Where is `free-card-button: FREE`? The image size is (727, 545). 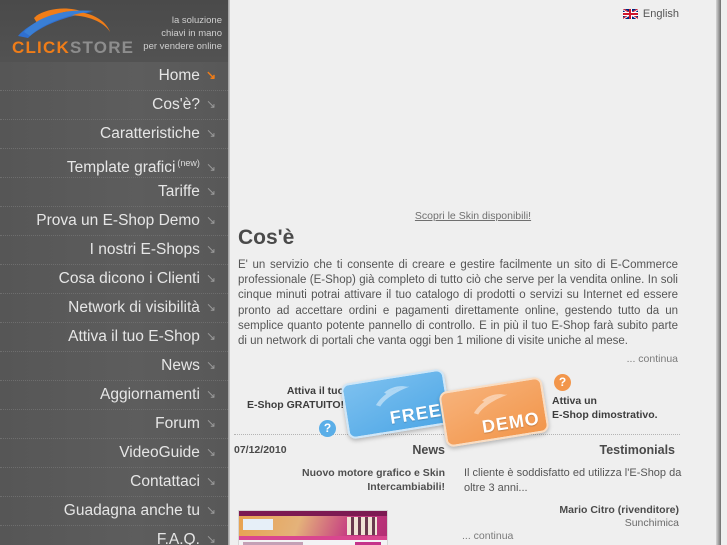 free-card-button: FREE is located at coordinates (396, 404).